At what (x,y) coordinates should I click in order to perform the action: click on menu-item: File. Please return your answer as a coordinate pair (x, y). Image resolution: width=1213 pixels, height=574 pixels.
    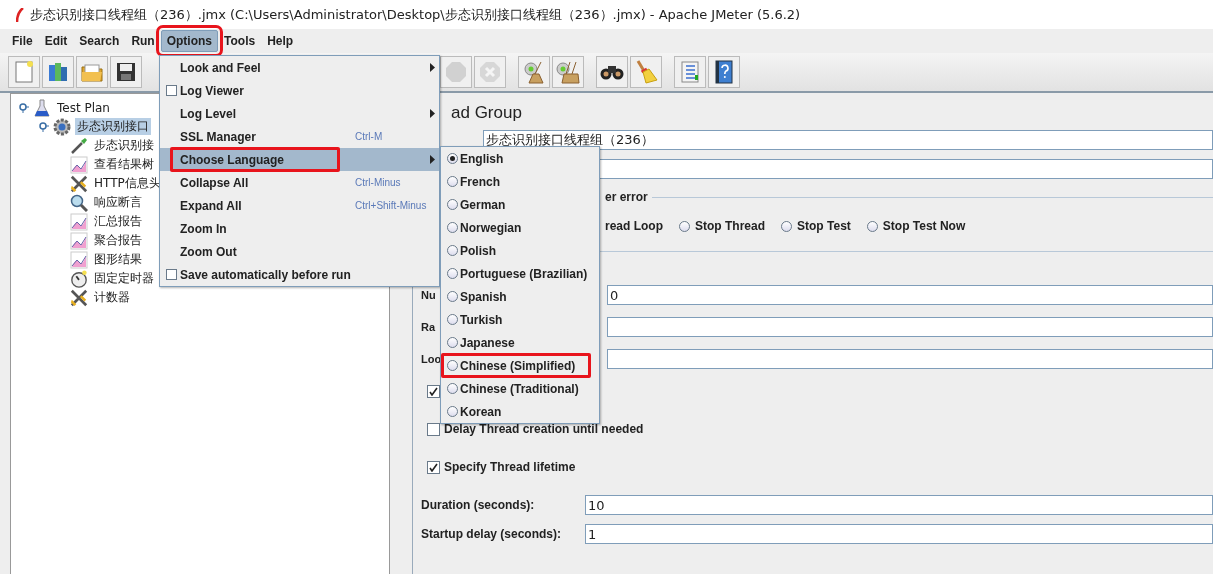
    Looking at the image, I should click on (22, 41).